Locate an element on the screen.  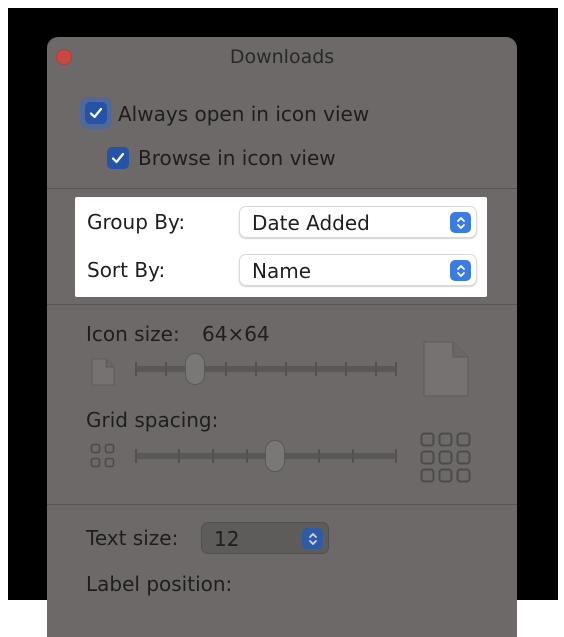
large-grid-icon is located at coordinates (445, 457).